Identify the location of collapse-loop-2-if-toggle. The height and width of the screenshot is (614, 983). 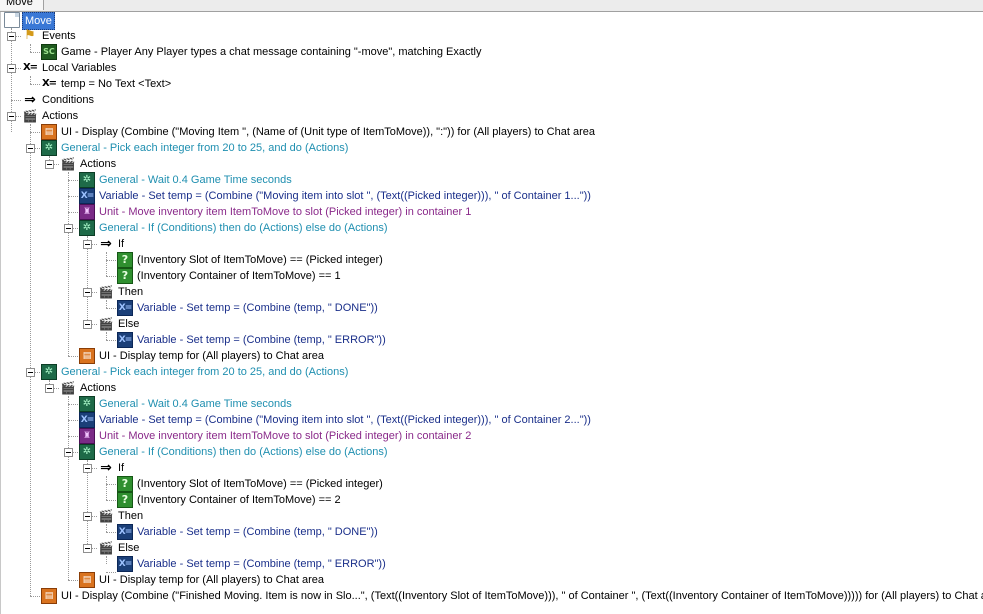
(68, 452).